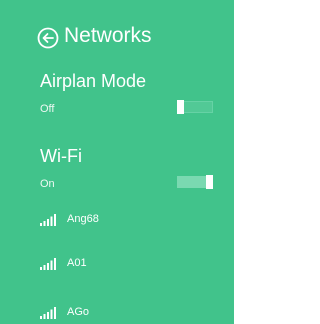 Image resolution: width=320 pixels, height=324 pixels. I want to click on airplane-mode-heading: Airplan Mode, so click(93, 81).